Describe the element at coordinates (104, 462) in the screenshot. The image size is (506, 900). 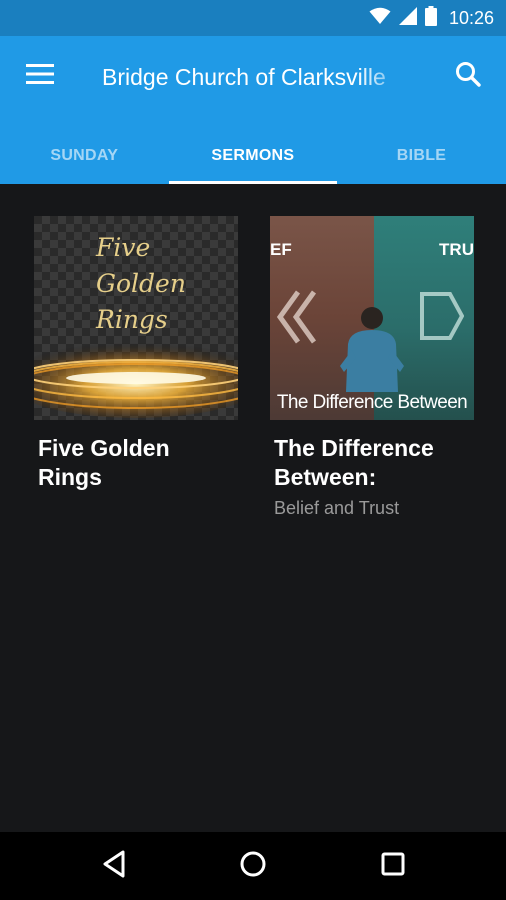
I see `sermon-title: Five Golden Rings` at that location.